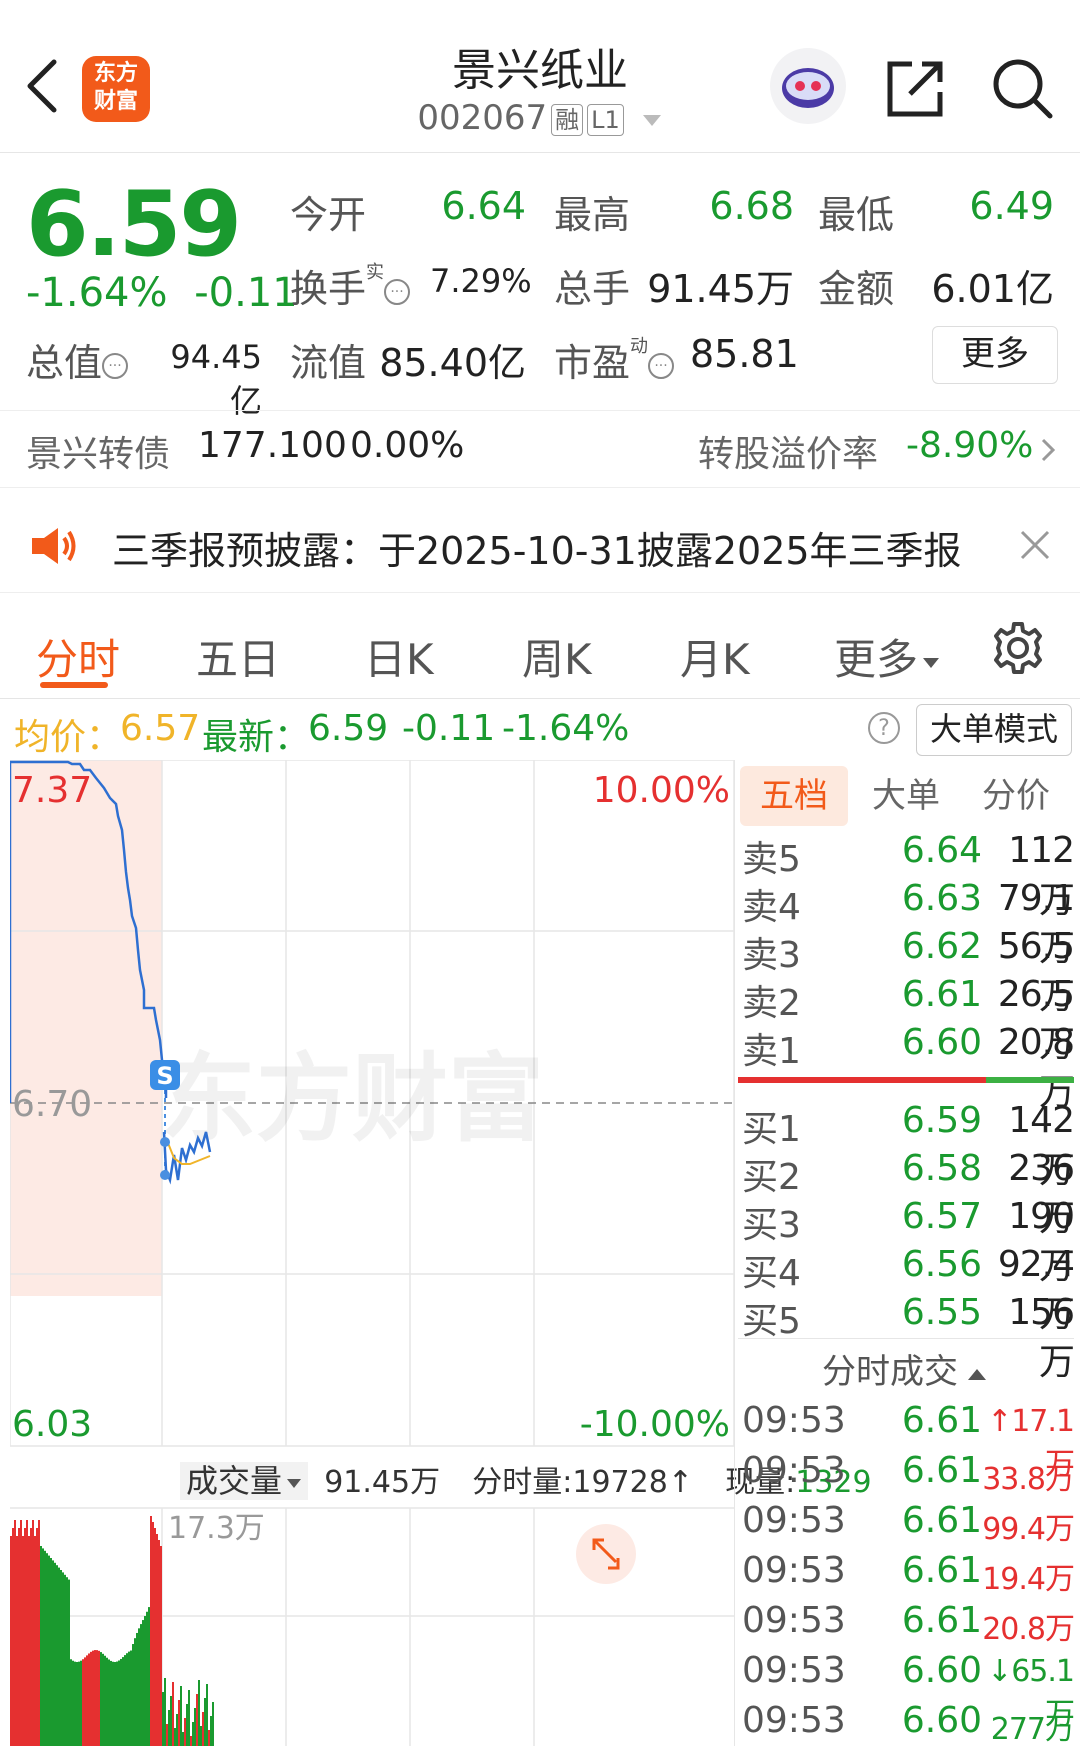 The width and height of the screenshot is (1080, 1750). What do you see at coordinates (908, 875) in the screenshot?
I see `ask-row-5: 卖5 6.64 112万` at bounding box center [908, 875].